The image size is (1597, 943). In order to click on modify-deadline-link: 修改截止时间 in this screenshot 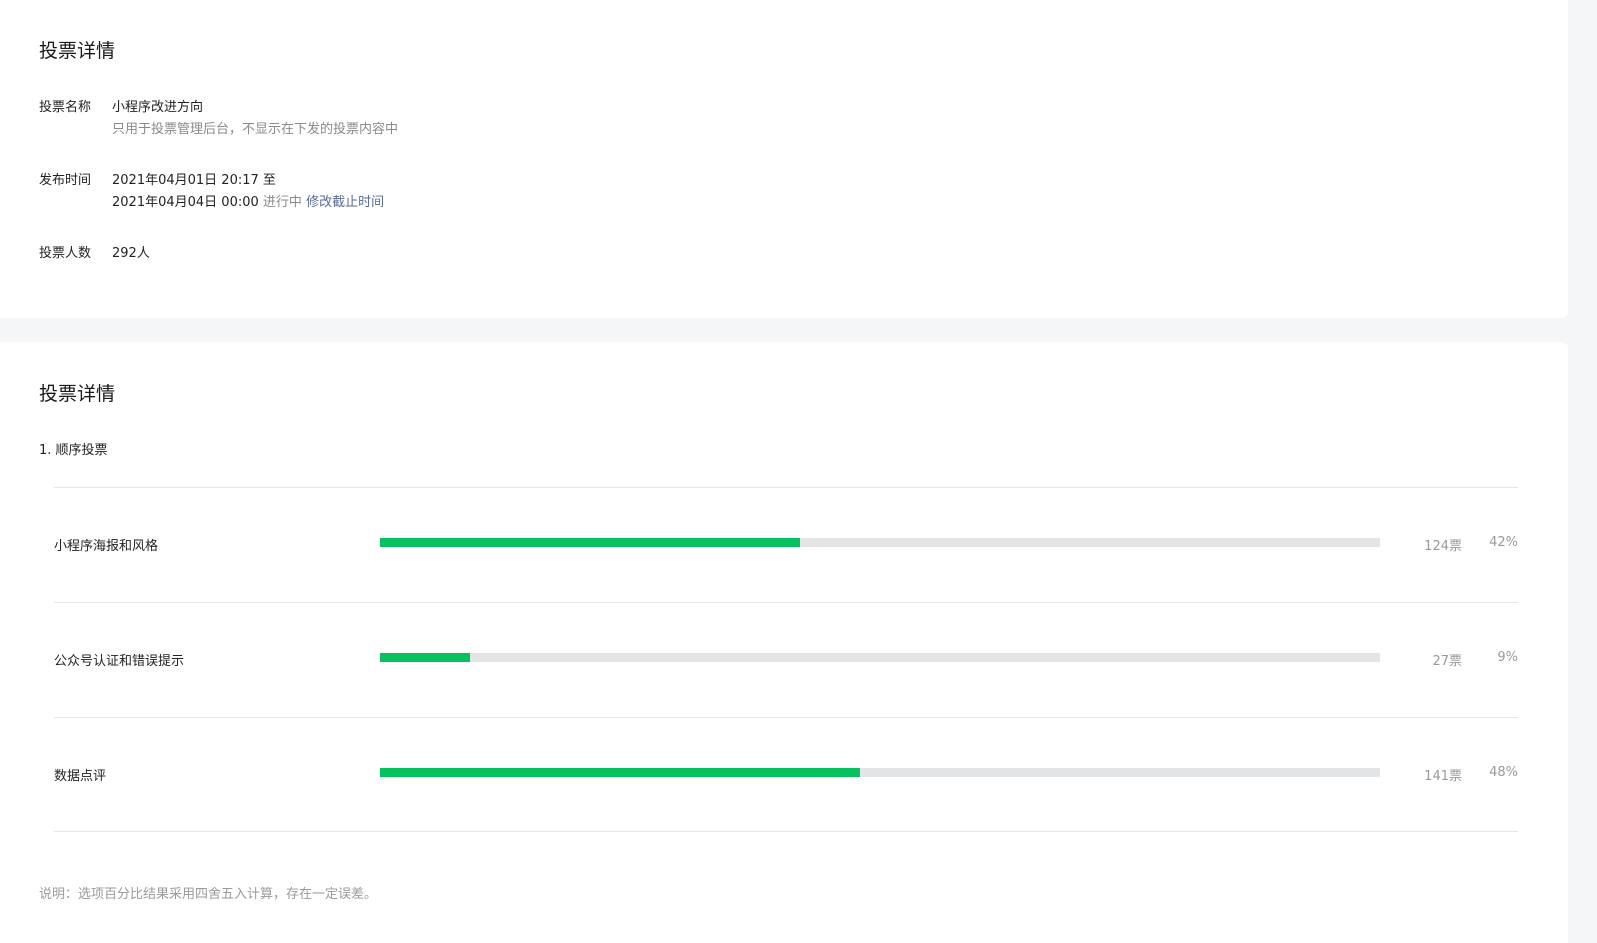, I will do `click(345, 202)`.